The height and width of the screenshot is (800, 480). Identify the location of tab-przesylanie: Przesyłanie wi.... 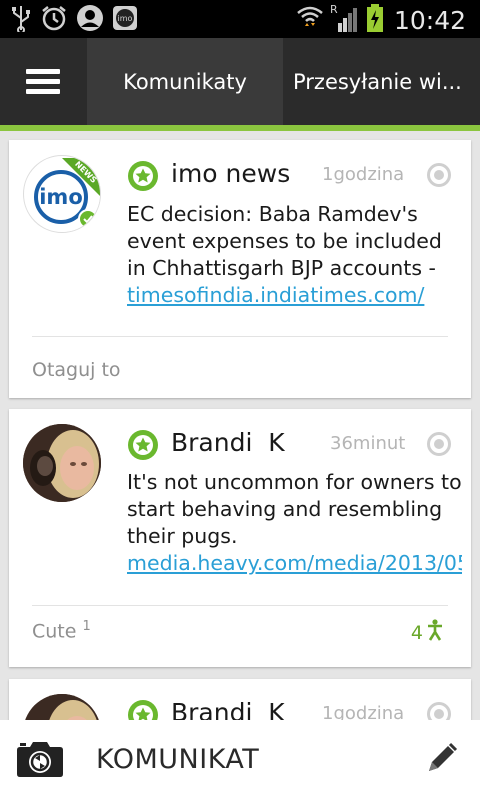
(386, 81).